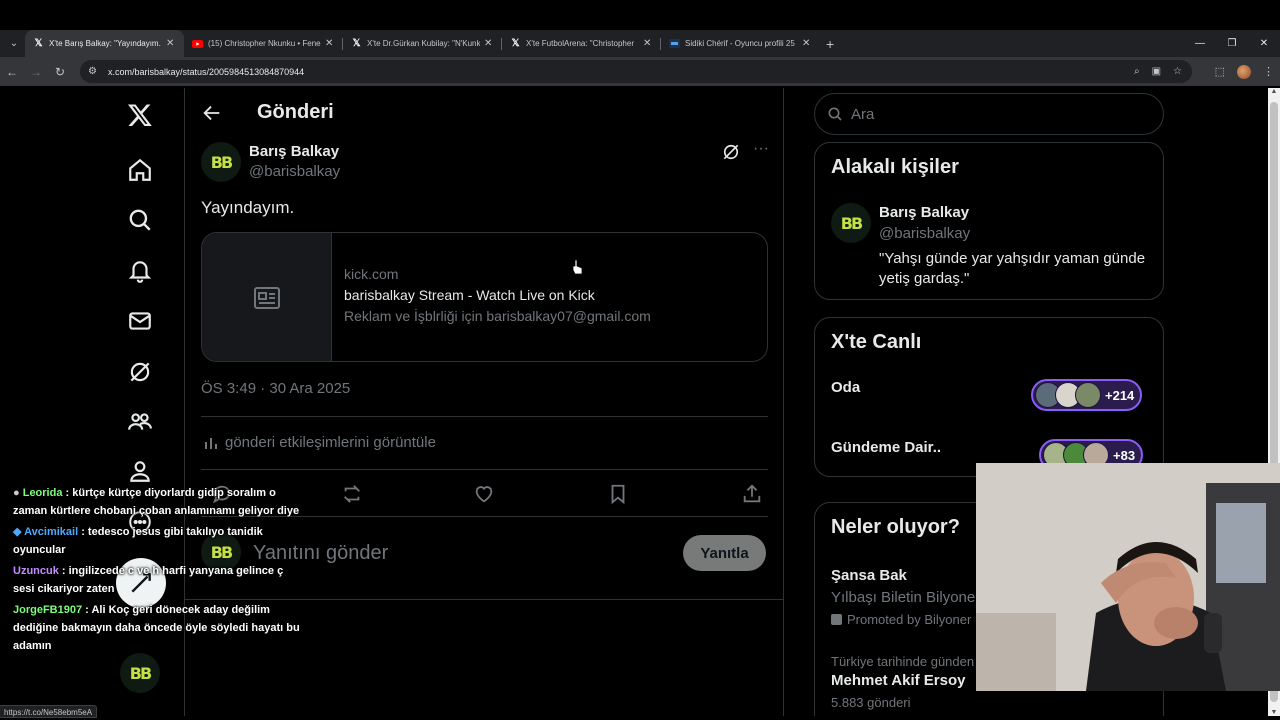 Image resolution: width=1280 pixels, height=720 pixels. I want to click on explore-search-icon, so click(140, 220).